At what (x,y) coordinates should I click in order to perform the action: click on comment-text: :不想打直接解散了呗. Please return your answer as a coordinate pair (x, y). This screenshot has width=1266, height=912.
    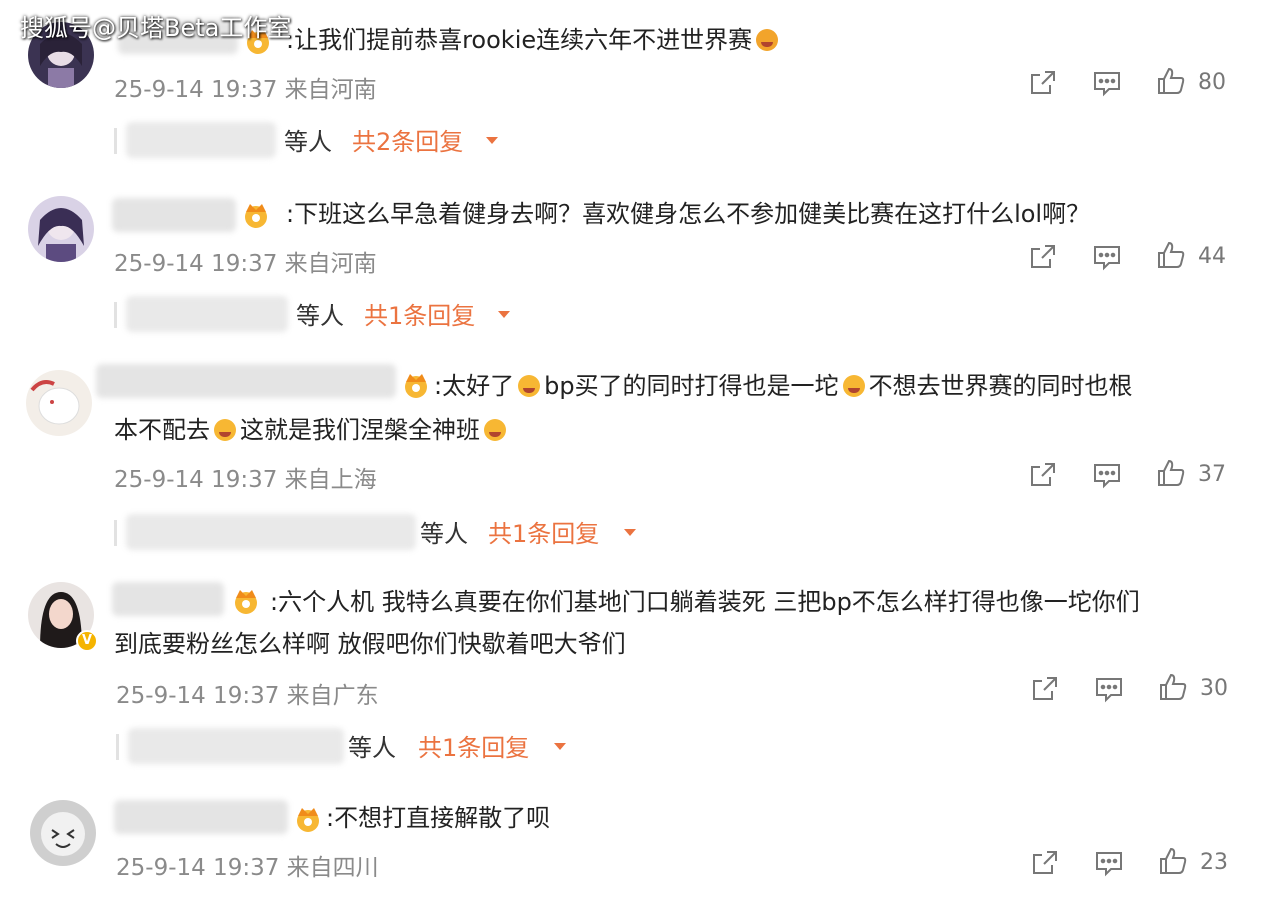
    Looking at the image, I should click on (438, 818).